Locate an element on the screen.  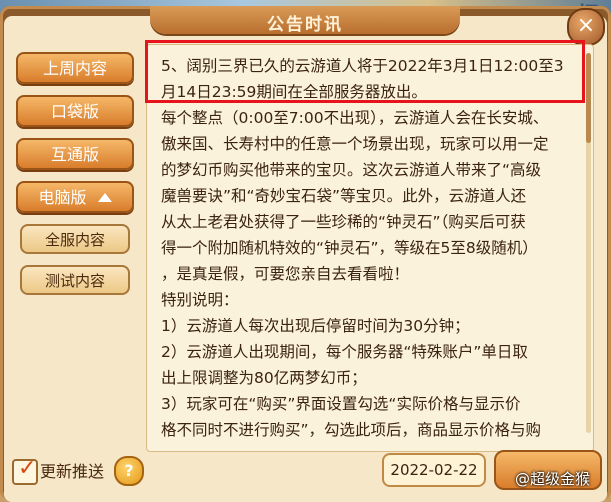
close-icon: × is located at coordinates (586, 25).